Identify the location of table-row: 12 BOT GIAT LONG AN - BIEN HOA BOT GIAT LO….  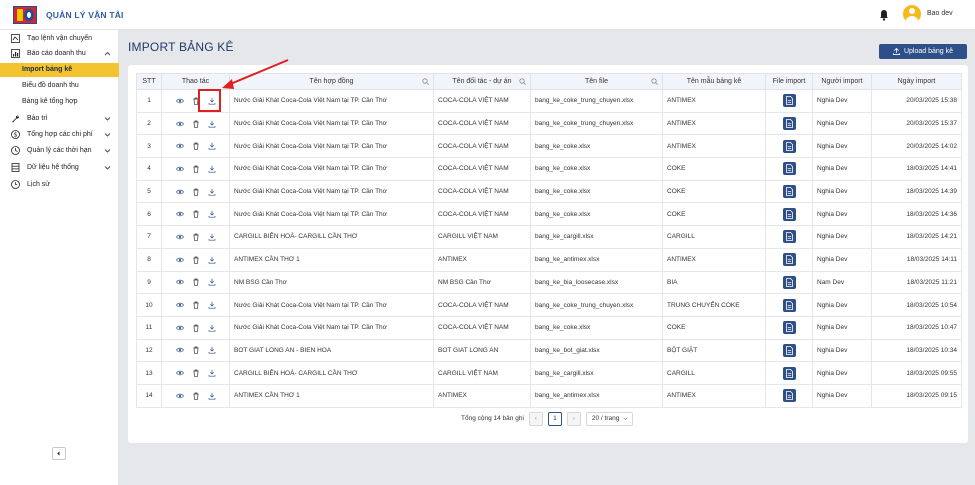
(549, 350).